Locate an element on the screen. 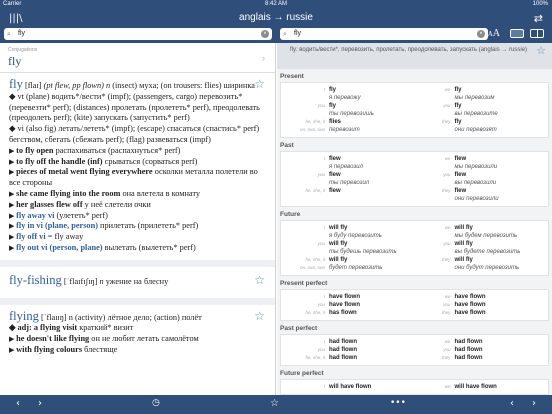  status-bar: Carrier 8:42 AM 100% is located at coordinates (276, 4).